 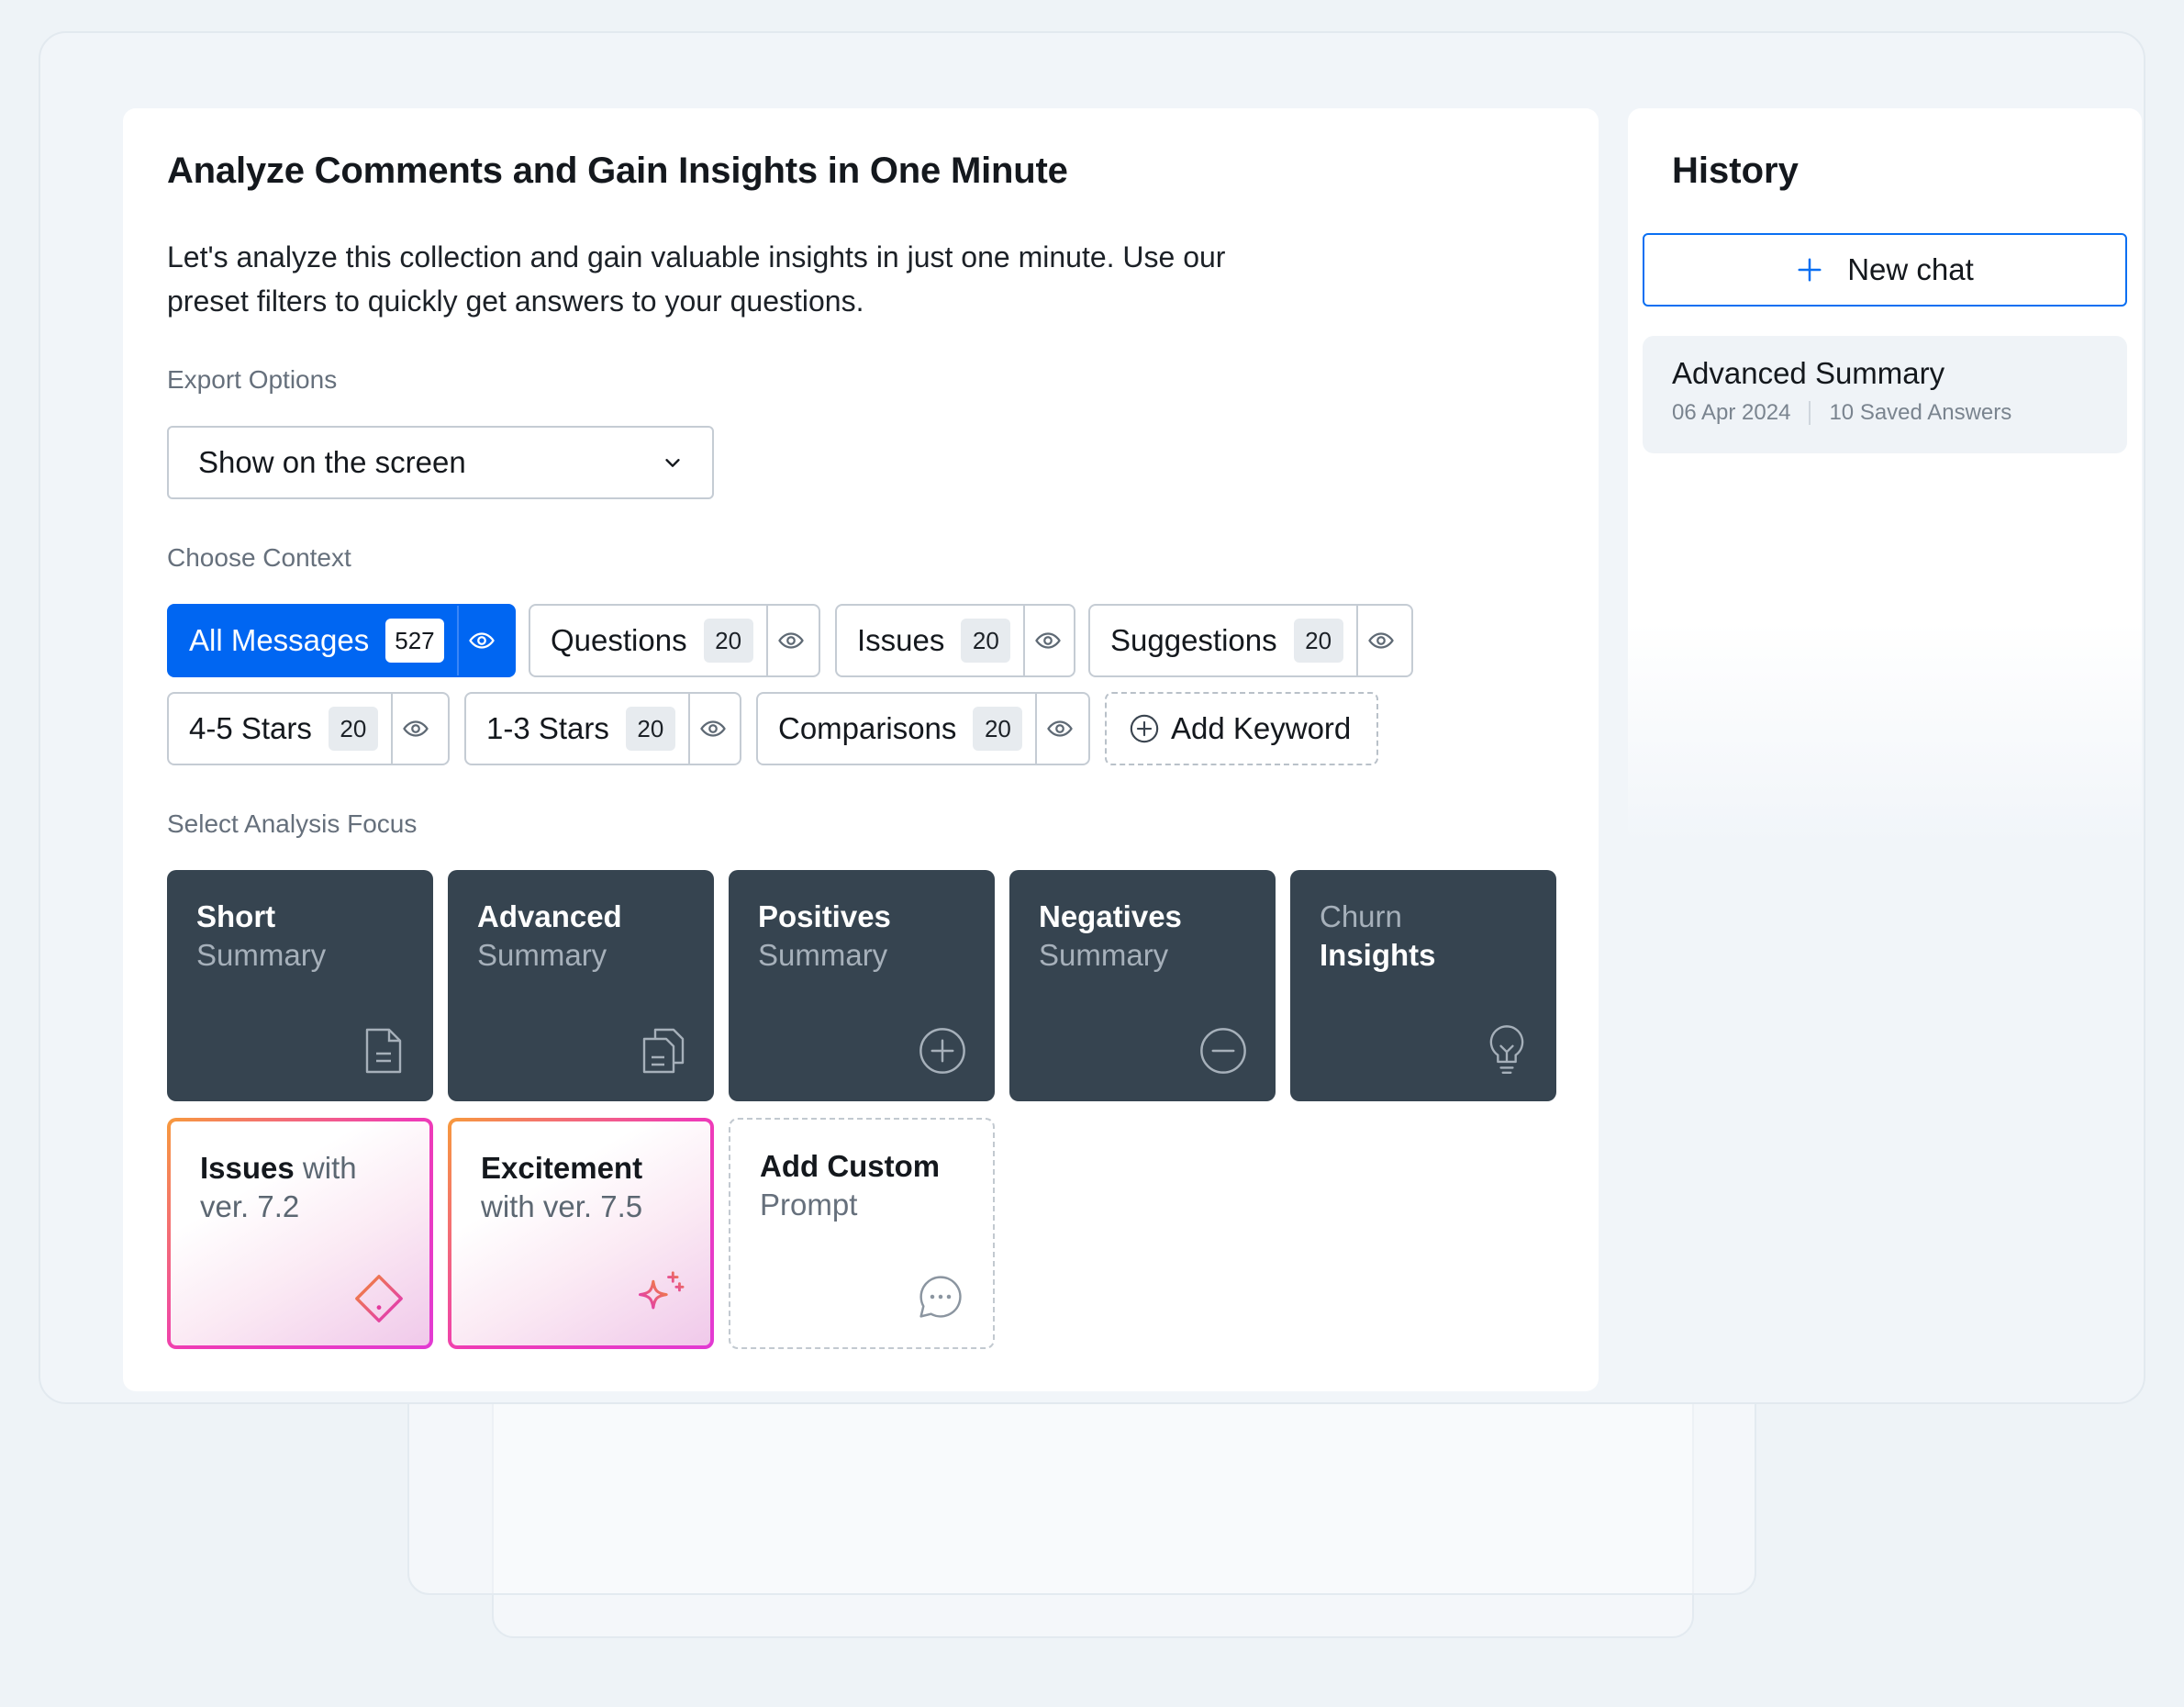 What do you see at coordinates (1506, 1049) in the screenshot?
I see `lightbulb-icon` at bounding box center [1506, 1049].